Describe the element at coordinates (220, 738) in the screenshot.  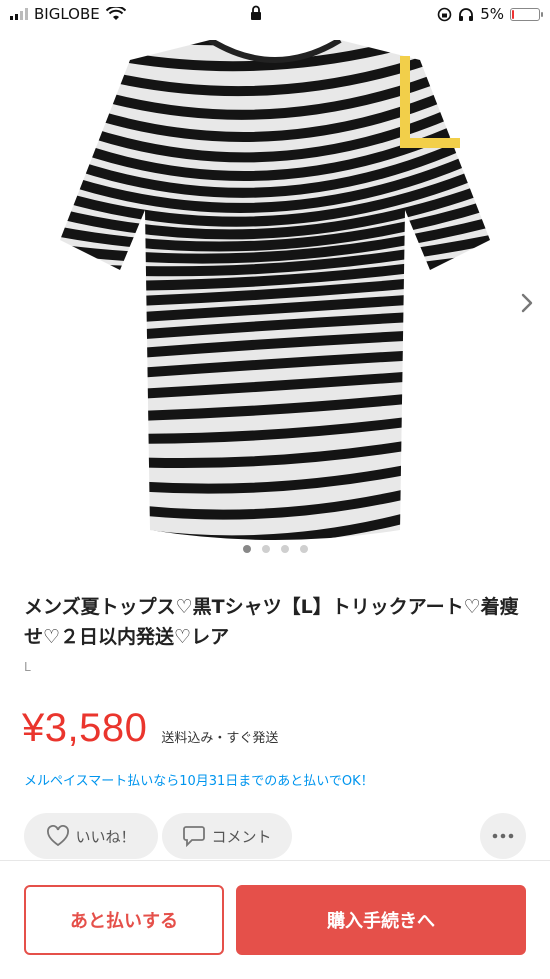
I see `shipping-note: 送料込み・すぐ発送` at that location.